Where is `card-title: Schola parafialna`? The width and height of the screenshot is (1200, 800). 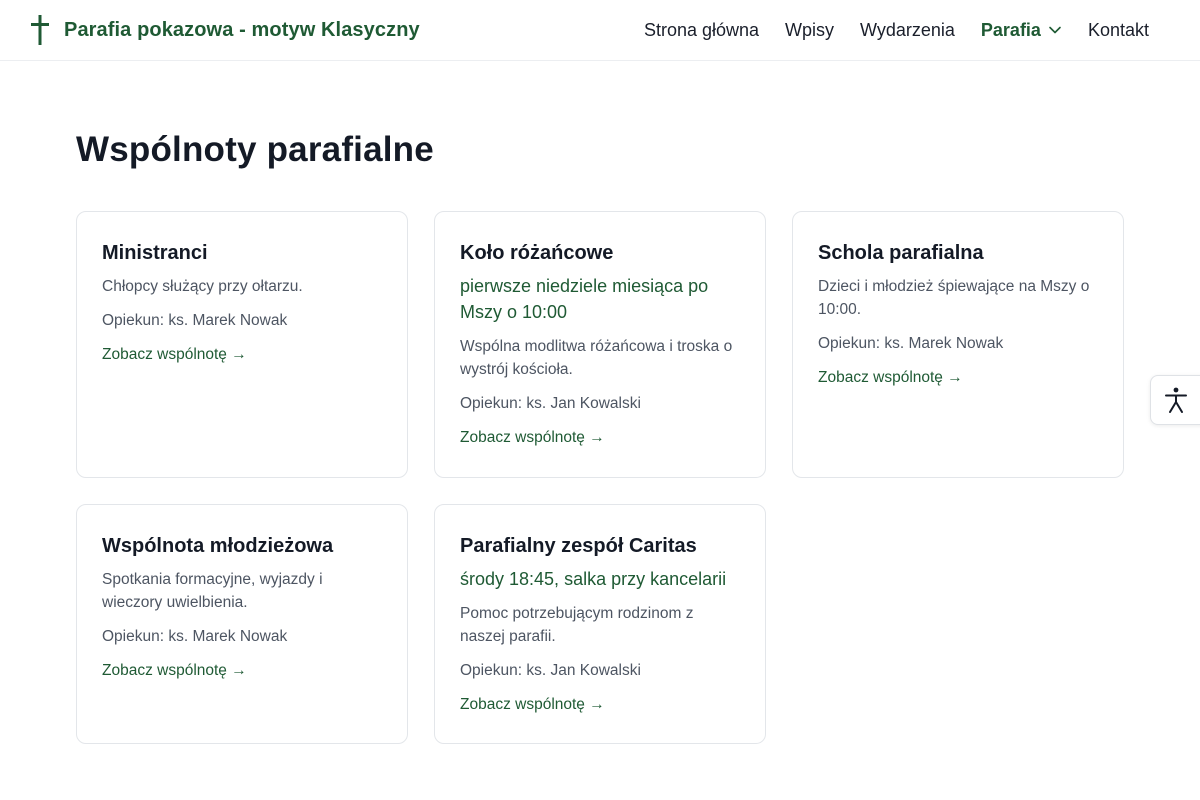 card-title: Schola parafialna is located at coordinates (901, 253).